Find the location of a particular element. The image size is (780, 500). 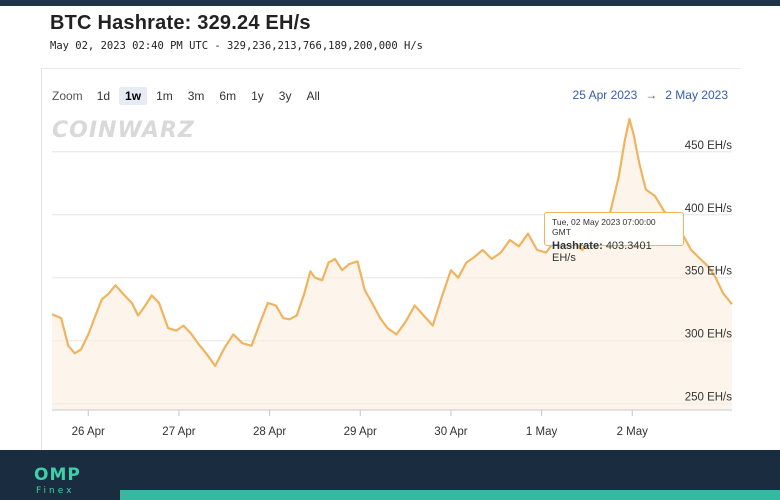

tooltip-label: Hashrate: is located at coordinates (577, 246).